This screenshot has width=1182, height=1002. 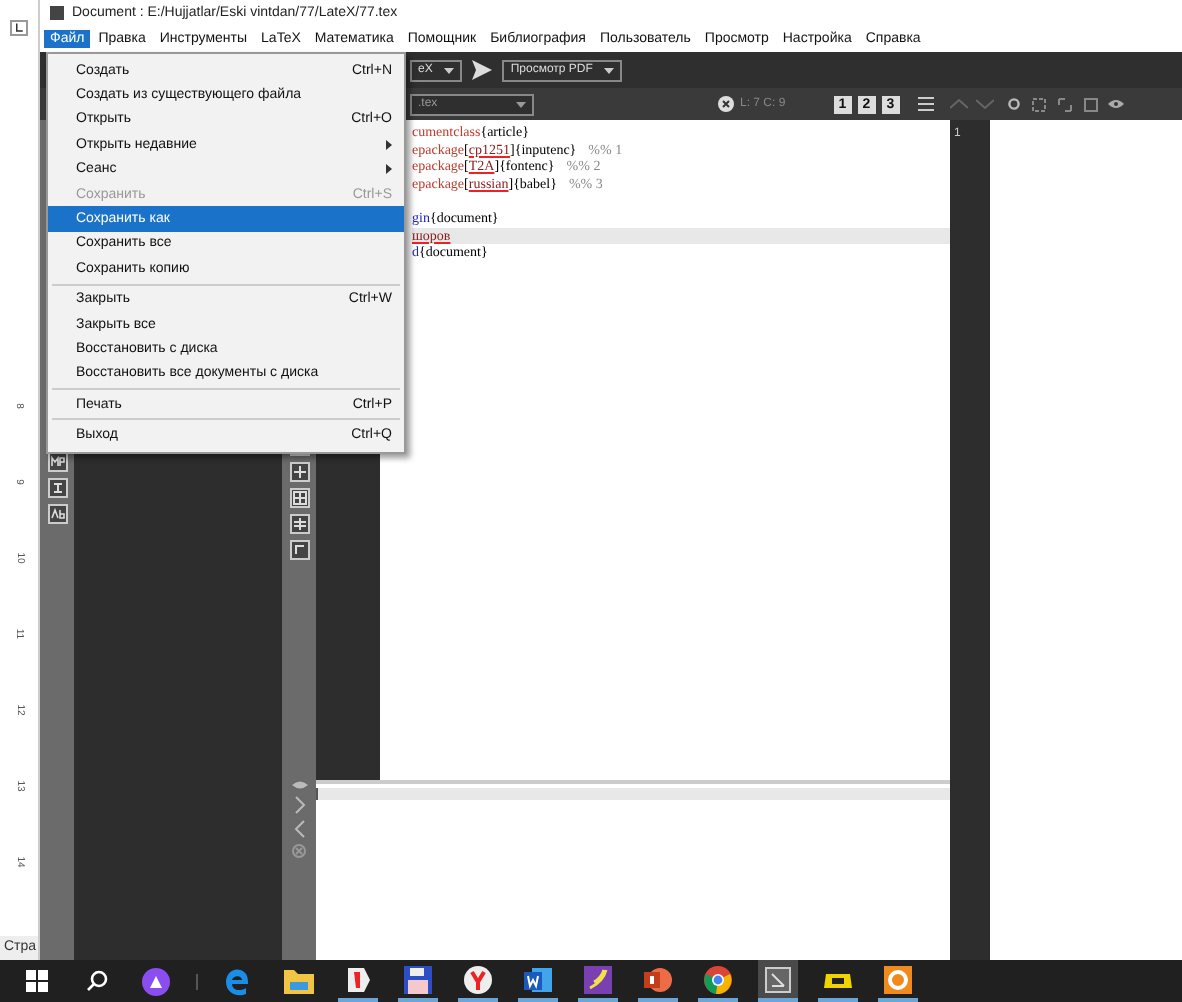 What do you see at coordinates (298, 981) in the screenshot?
I see `folder-icon` at bounding box center [298, 981].